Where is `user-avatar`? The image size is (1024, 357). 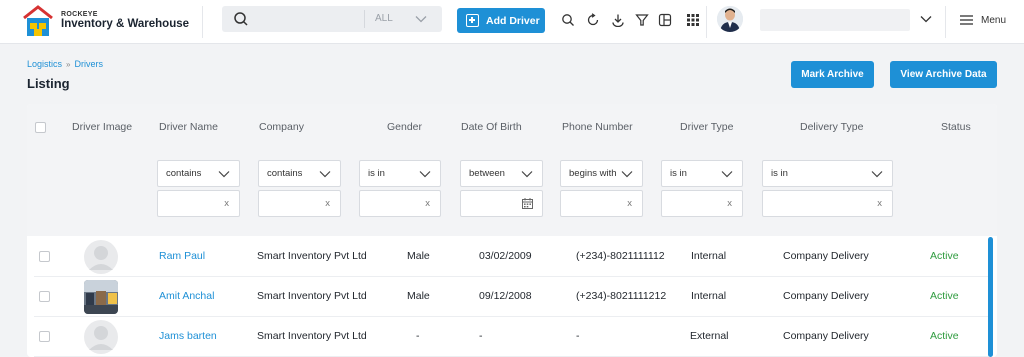
user-avatar is located at coordinates (730, 19).